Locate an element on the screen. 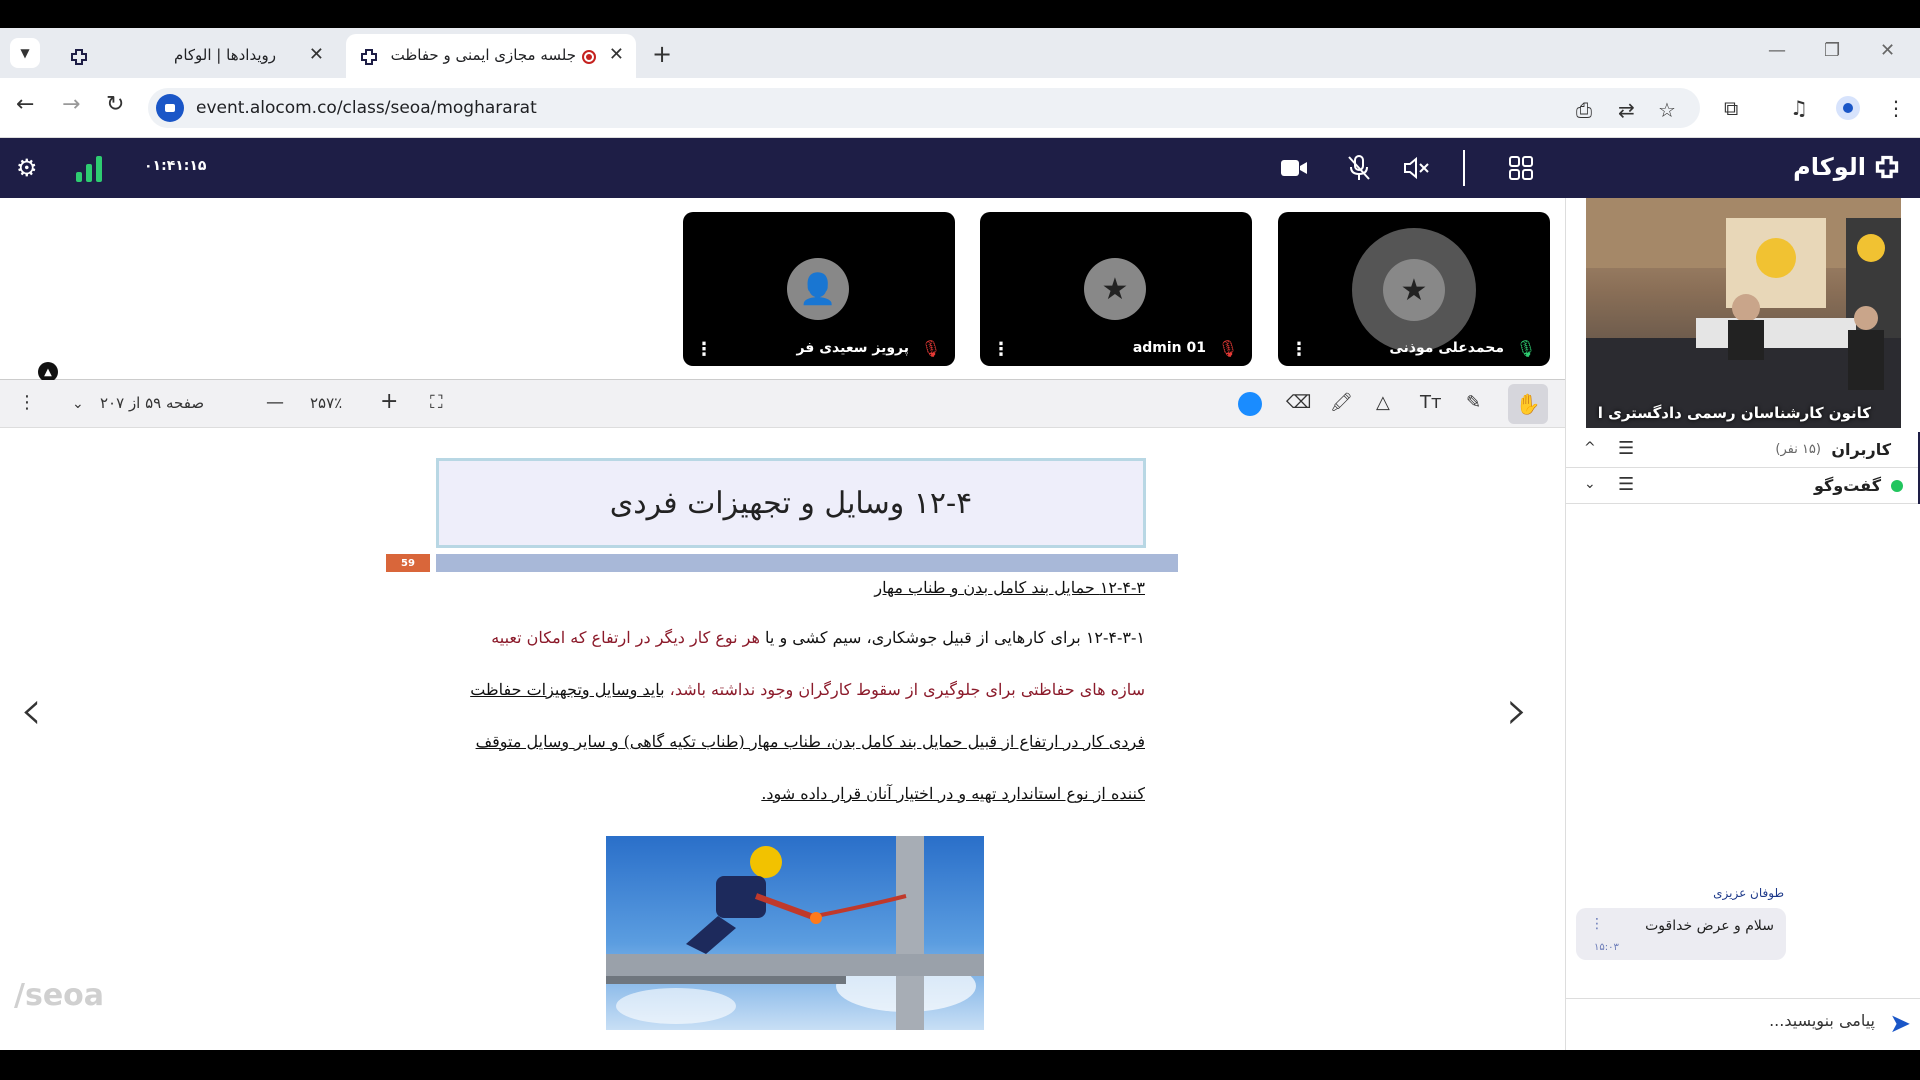 The width and height of the screenshot is (1920, 1080). tab-meeting: جلسه مجازی ایمنی و حفاظت ✕ is located at coordinates (491, 56).